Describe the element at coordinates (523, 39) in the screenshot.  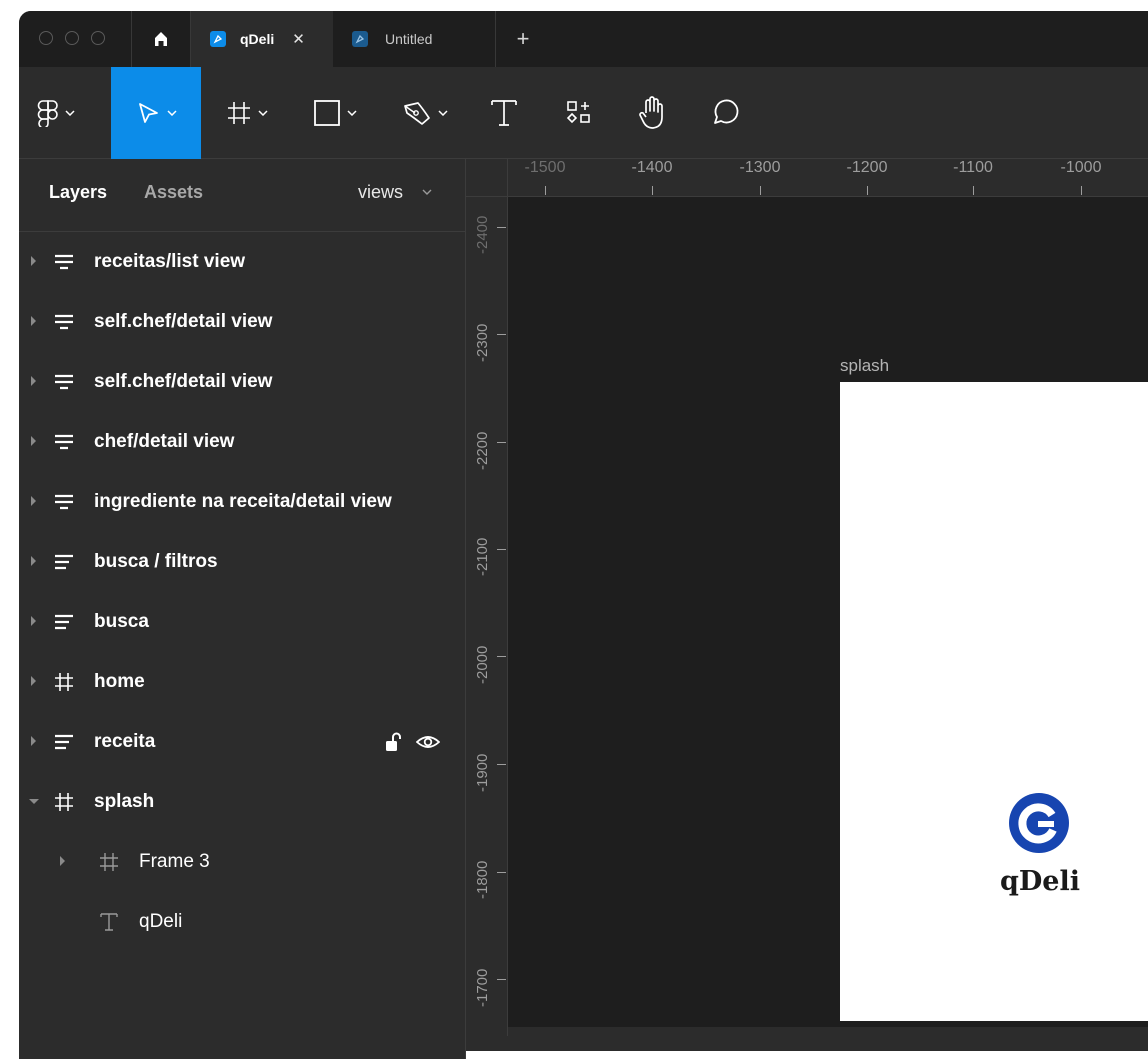
I see `new-tab-button: +` at that location.